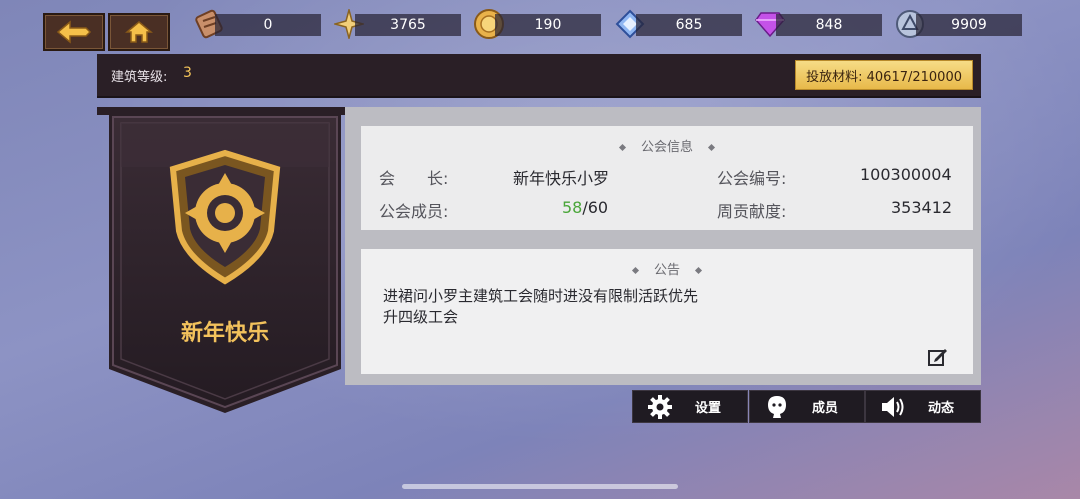 The image size is (1080, 499). I want to click on resource-gold-coin: 190, so click(548, 25).